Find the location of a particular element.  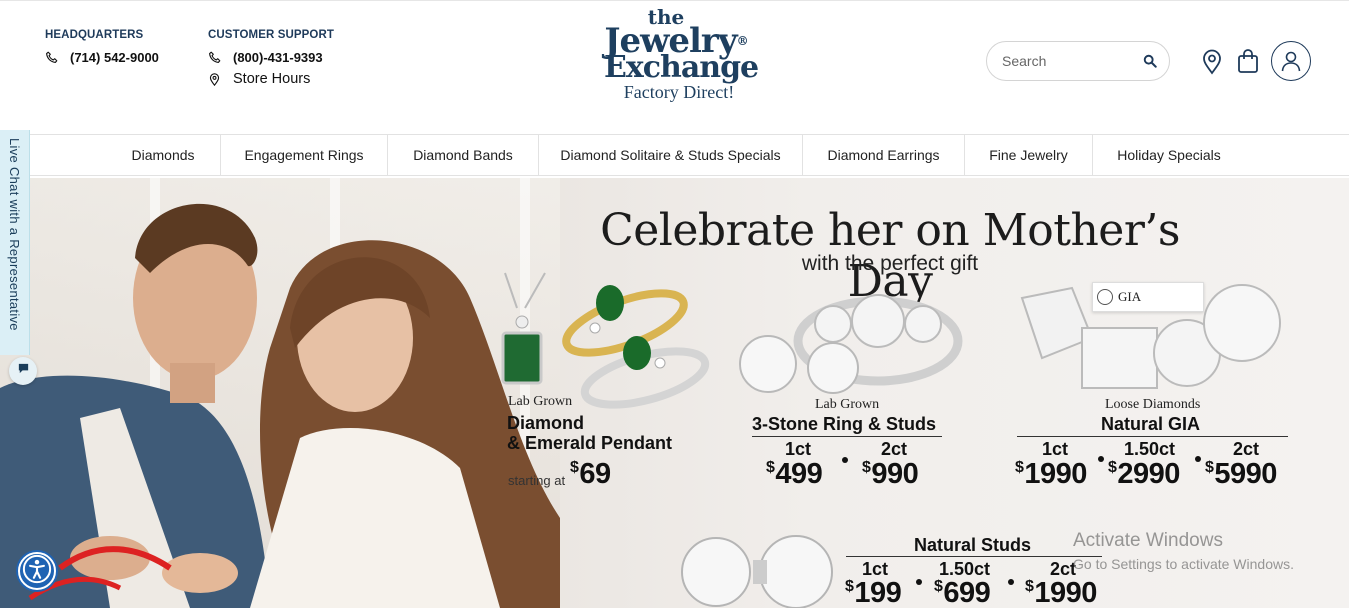

logo-registered-mark: ® is located at coordinates (742, 41).